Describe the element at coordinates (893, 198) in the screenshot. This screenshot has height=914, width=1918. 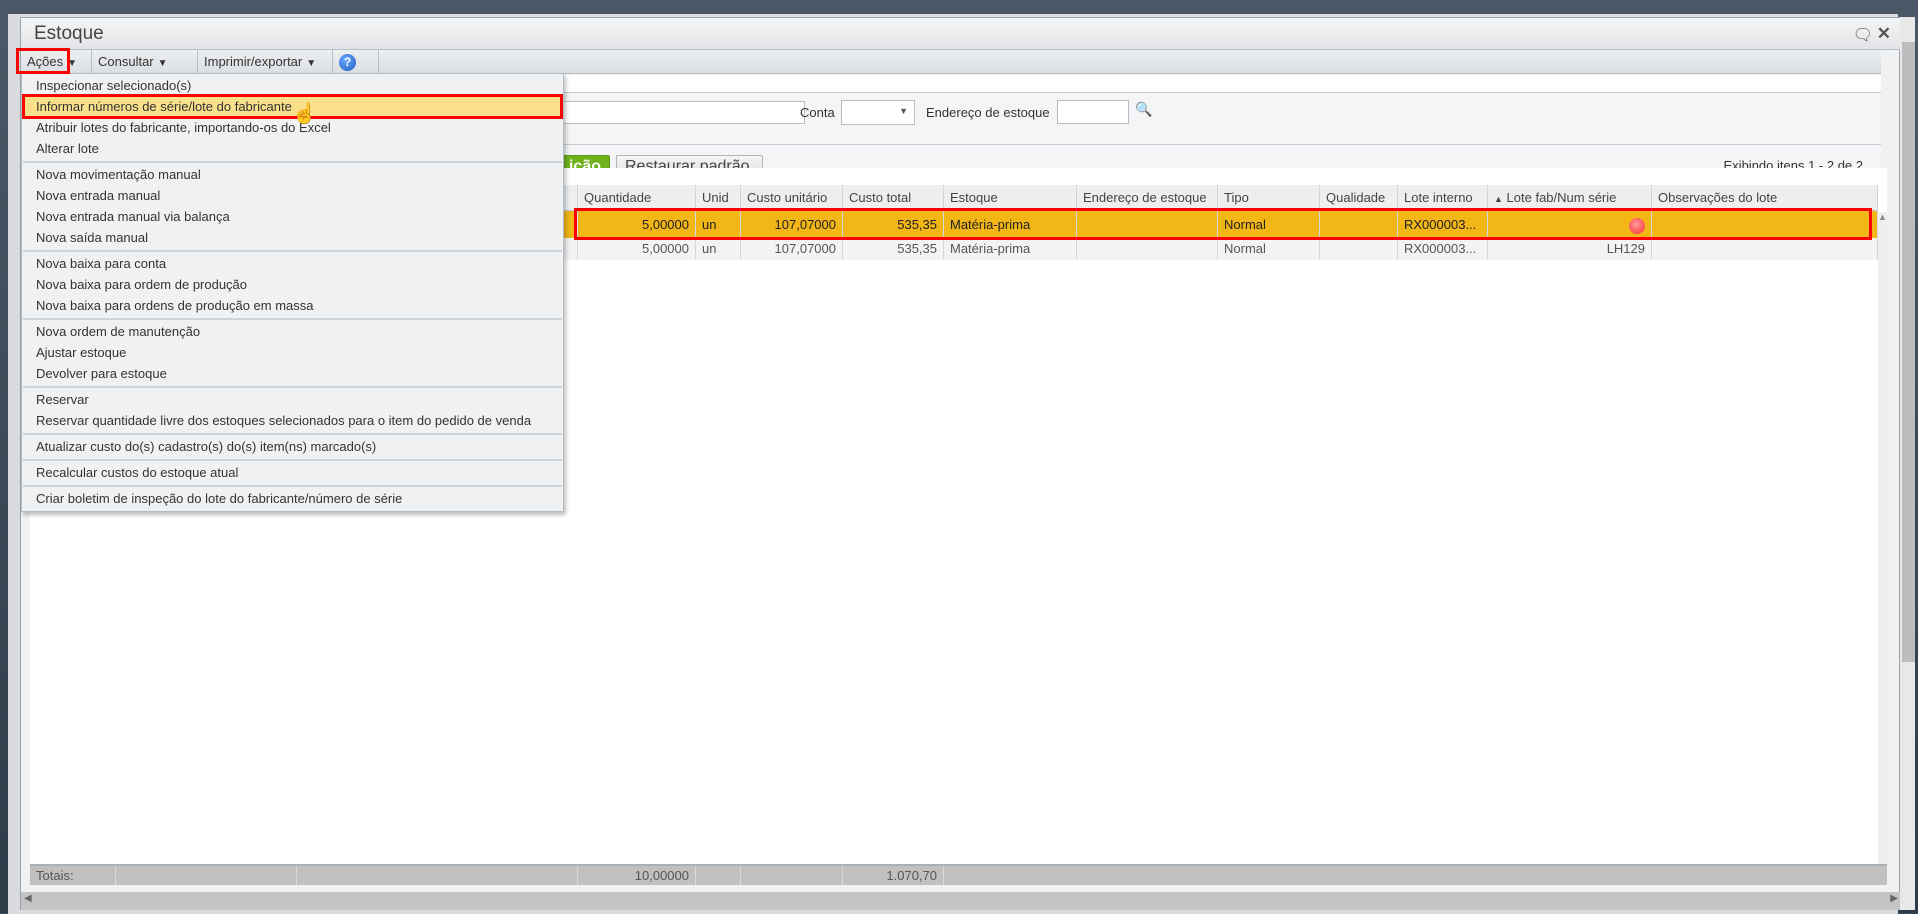
I see `column-header-custo-total: Custo total` at that location.